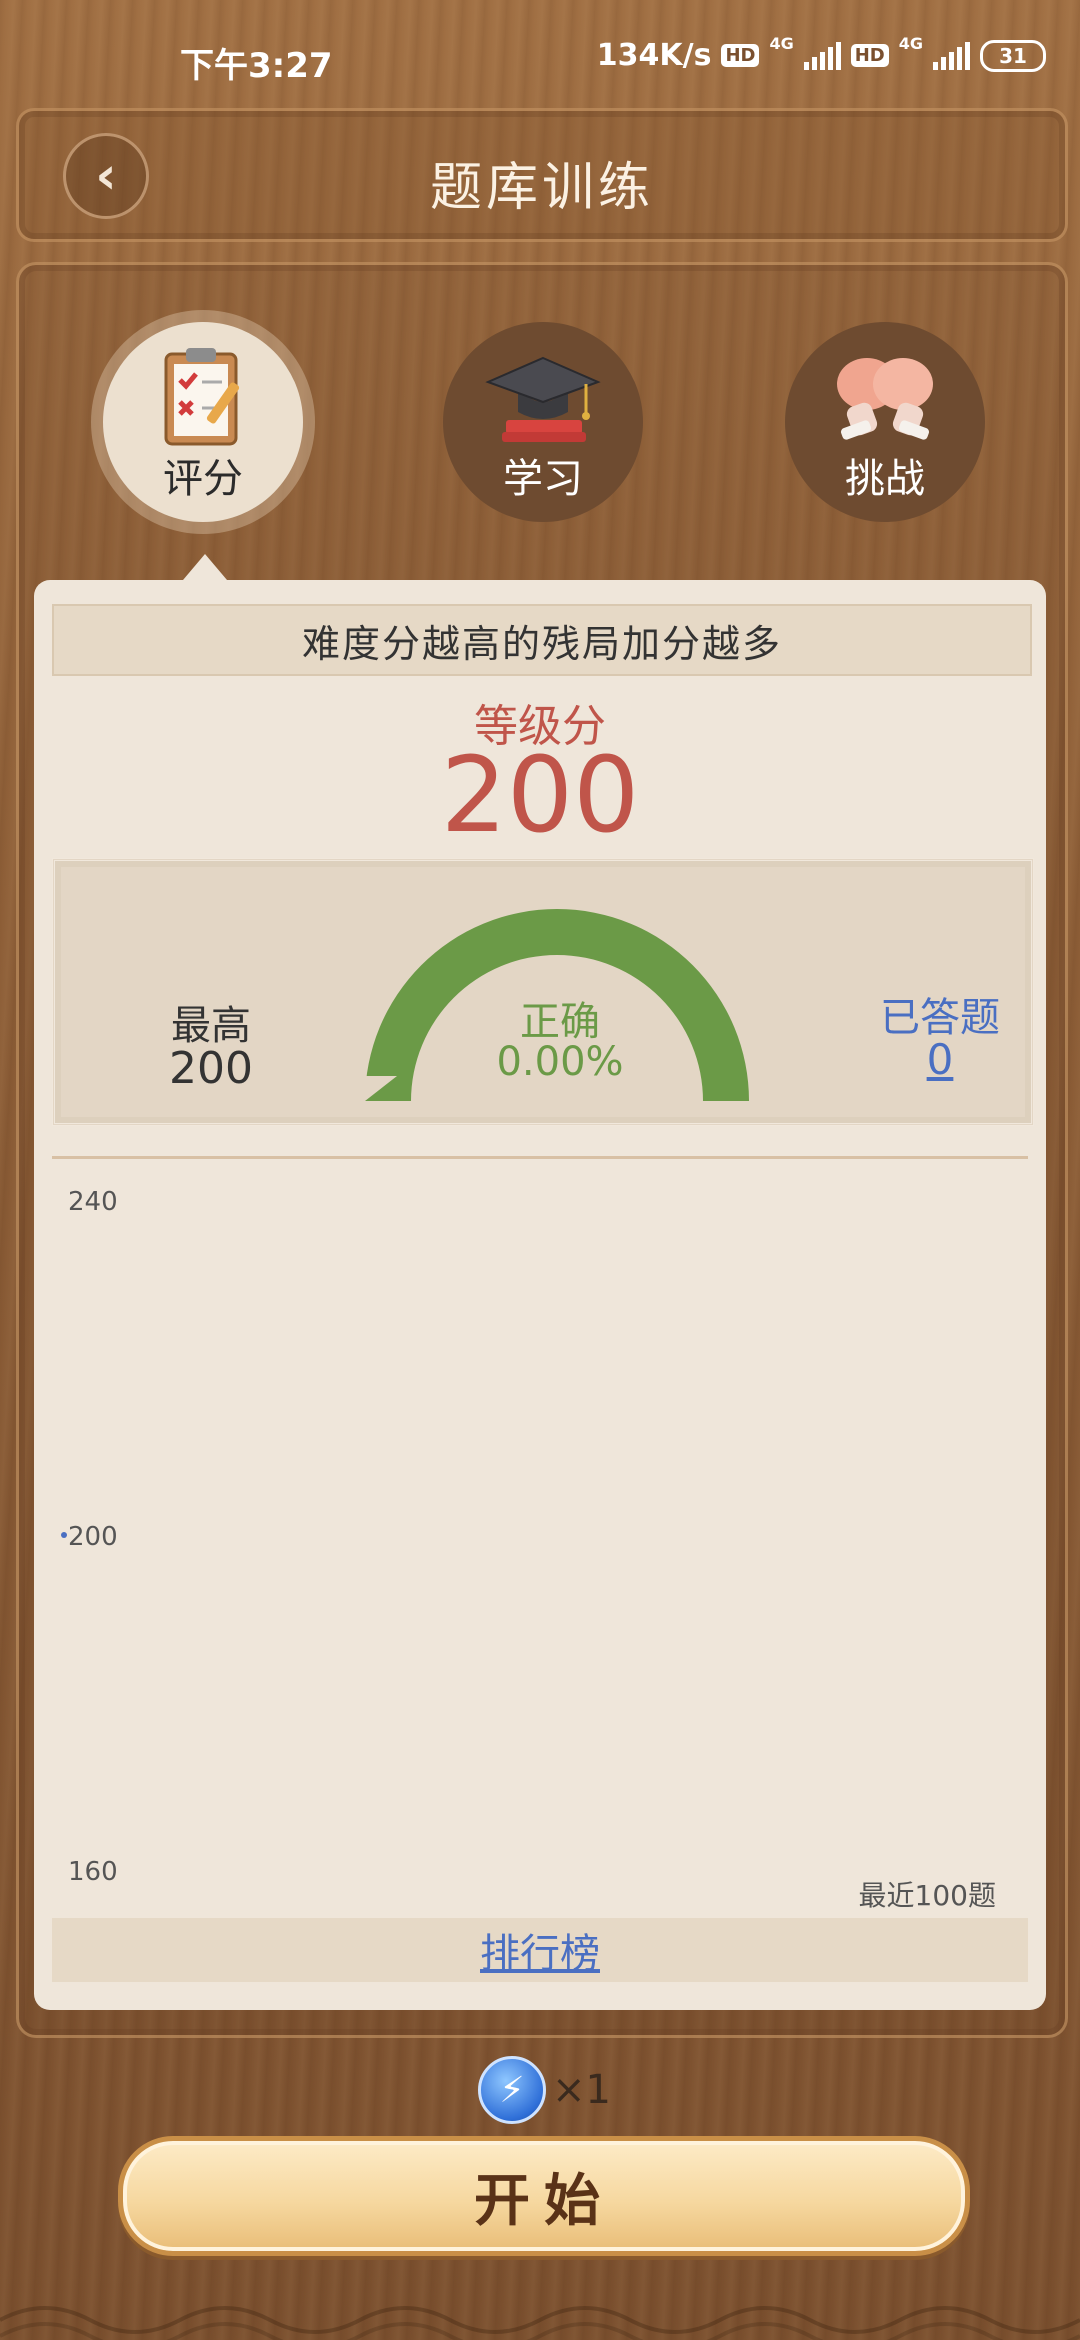  I want to click on hd-badge: HD, so click(740, 55).